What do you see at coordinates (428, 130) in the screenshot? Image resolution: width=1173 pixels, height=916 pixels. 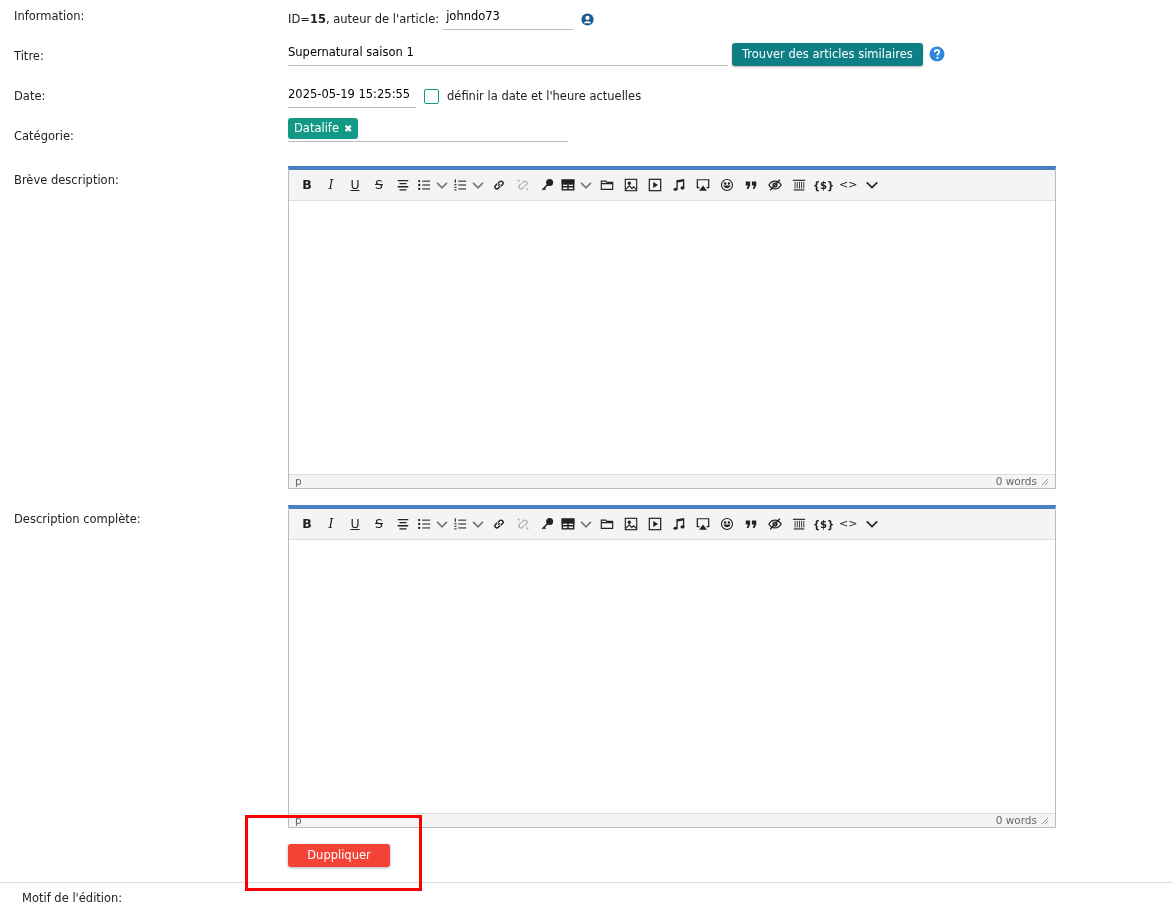 I see `category-field: Datalife ✖` at bounding box center [428, 130].